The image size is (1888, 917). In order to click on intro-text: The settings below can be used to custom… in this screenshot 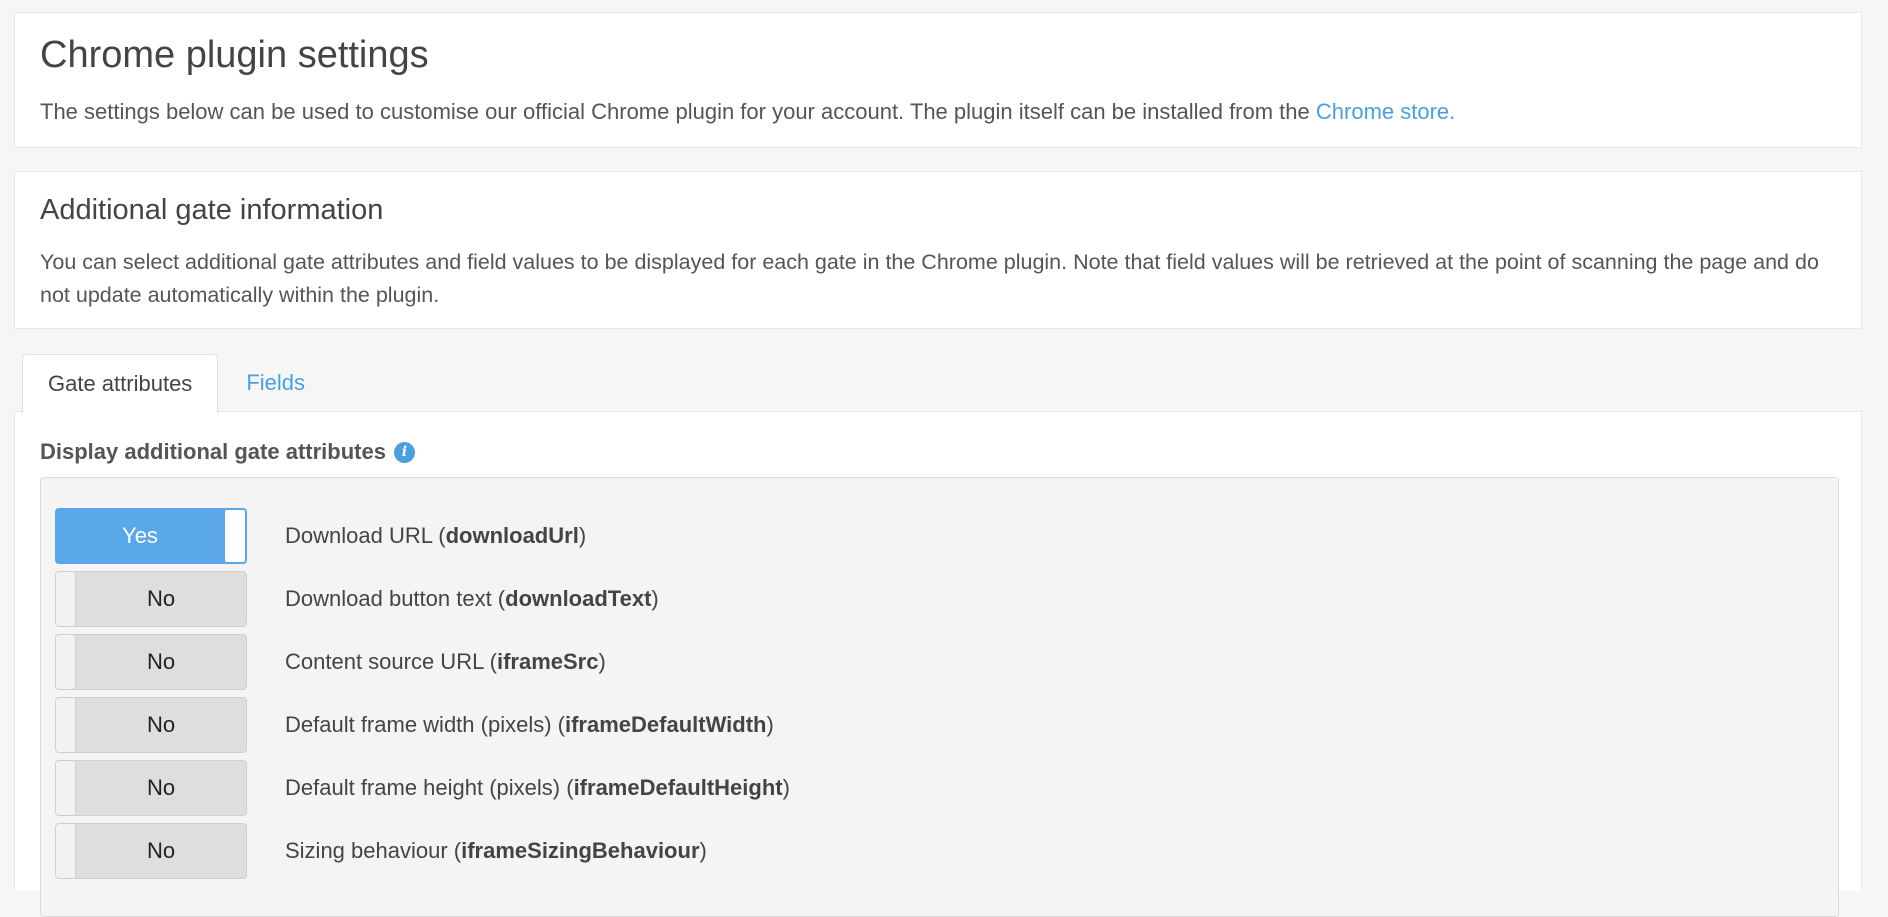, I will do `click(747, 112)`.